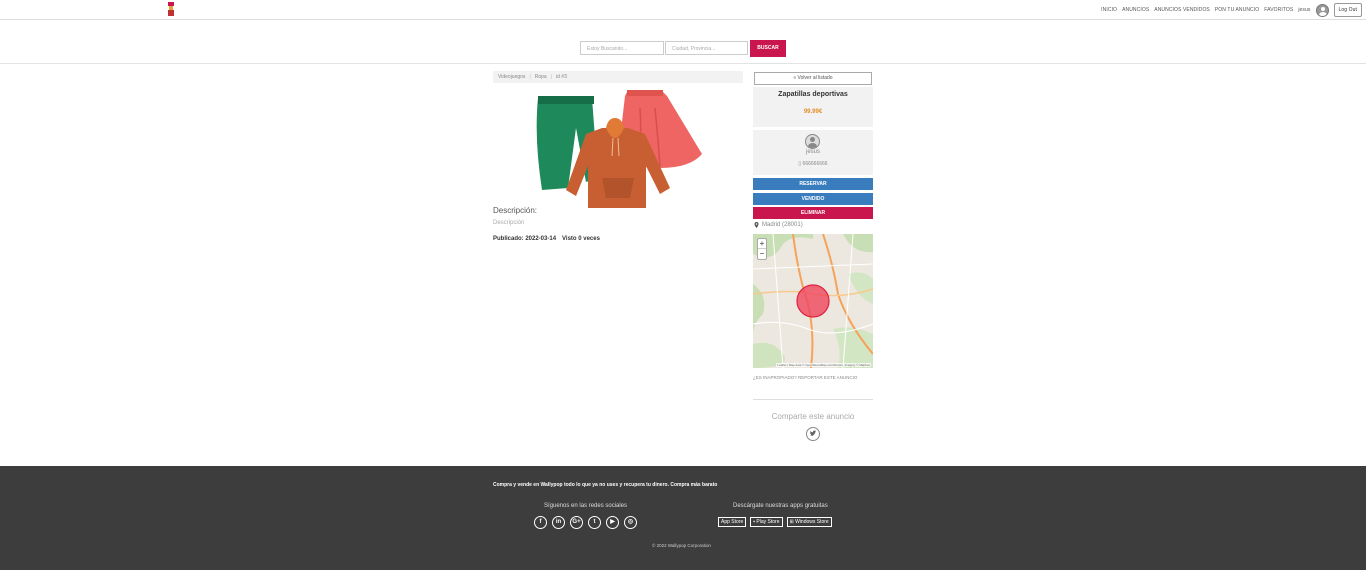 This screenshot has height=570, width=1366. What do you see at coordinates (612, 522) in the screenshot?
I see `youtube-icon: ▶` at bounding box center [612, 522].